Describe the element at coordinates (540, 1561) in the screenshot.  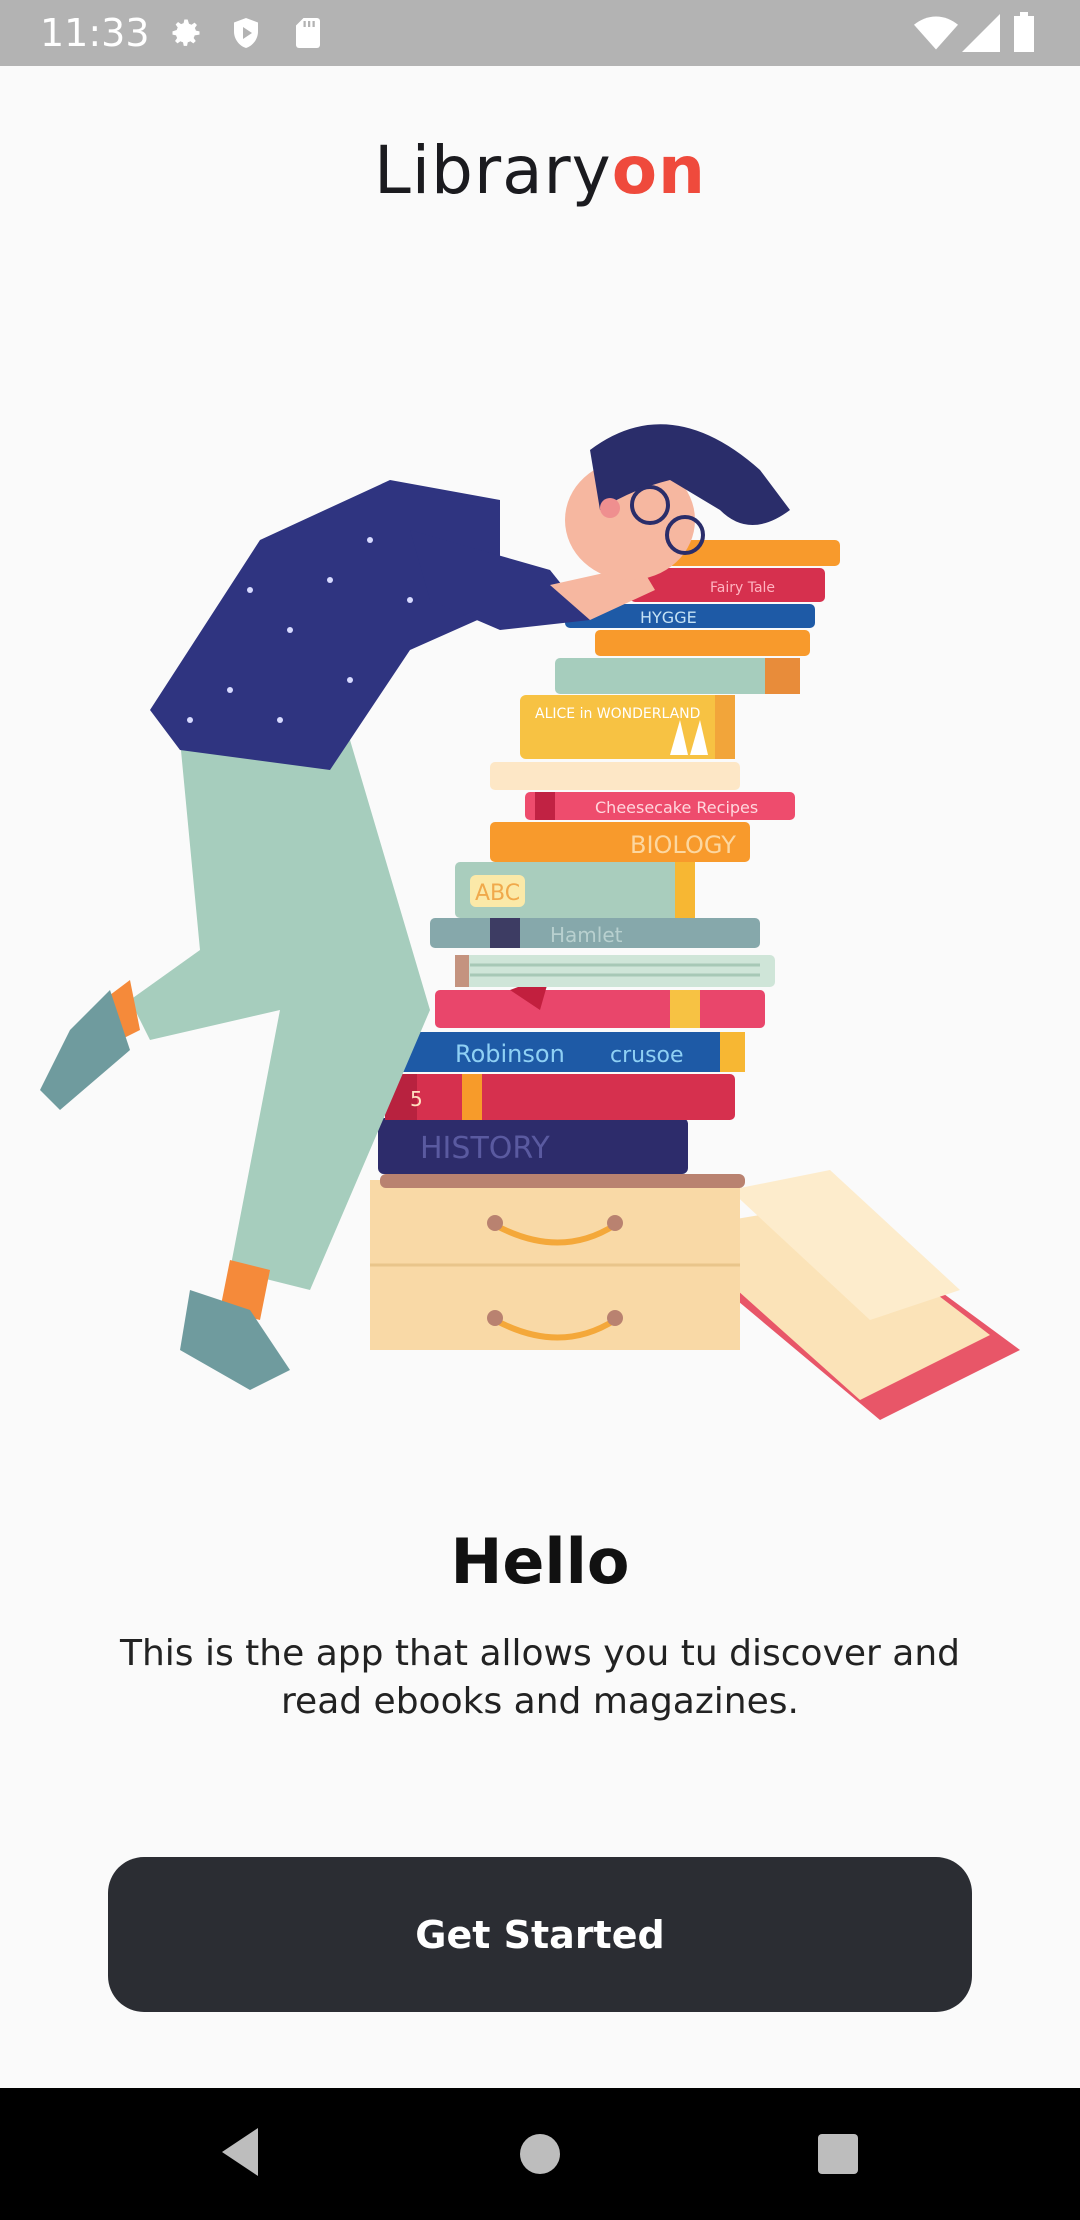
I see `onboarding-title: Hello` at that location.